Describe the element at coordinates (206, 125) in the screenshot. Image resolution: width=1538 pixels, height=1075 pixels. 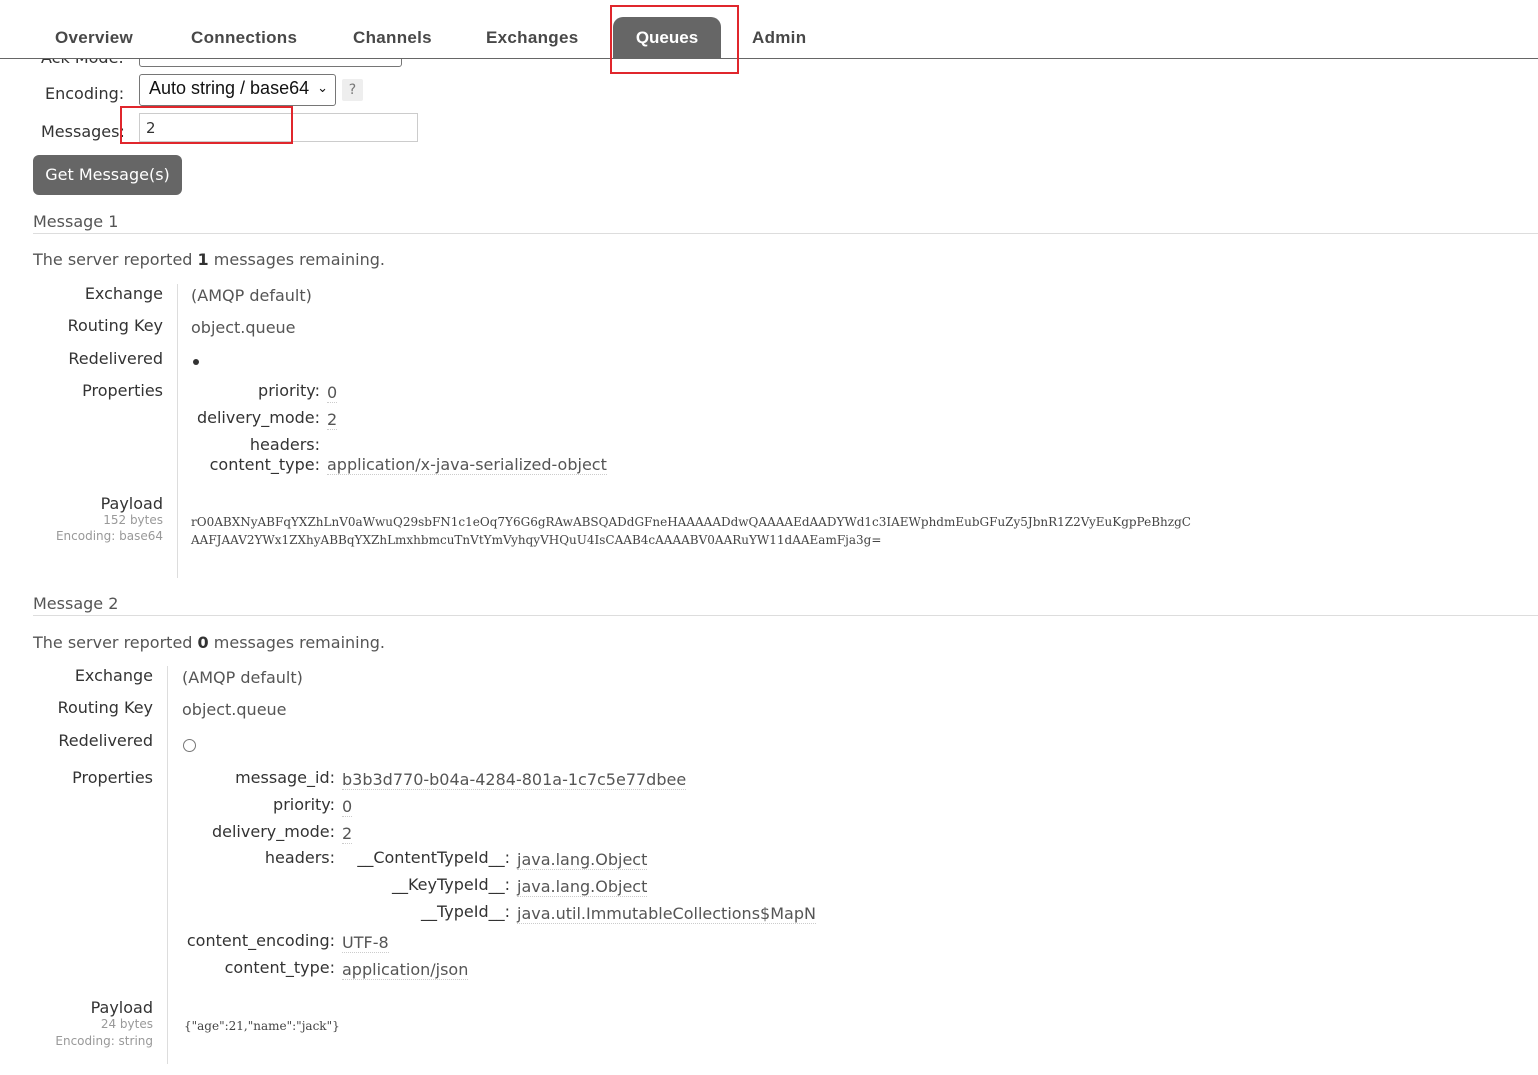
I see `highlight-messages-input` at that location.